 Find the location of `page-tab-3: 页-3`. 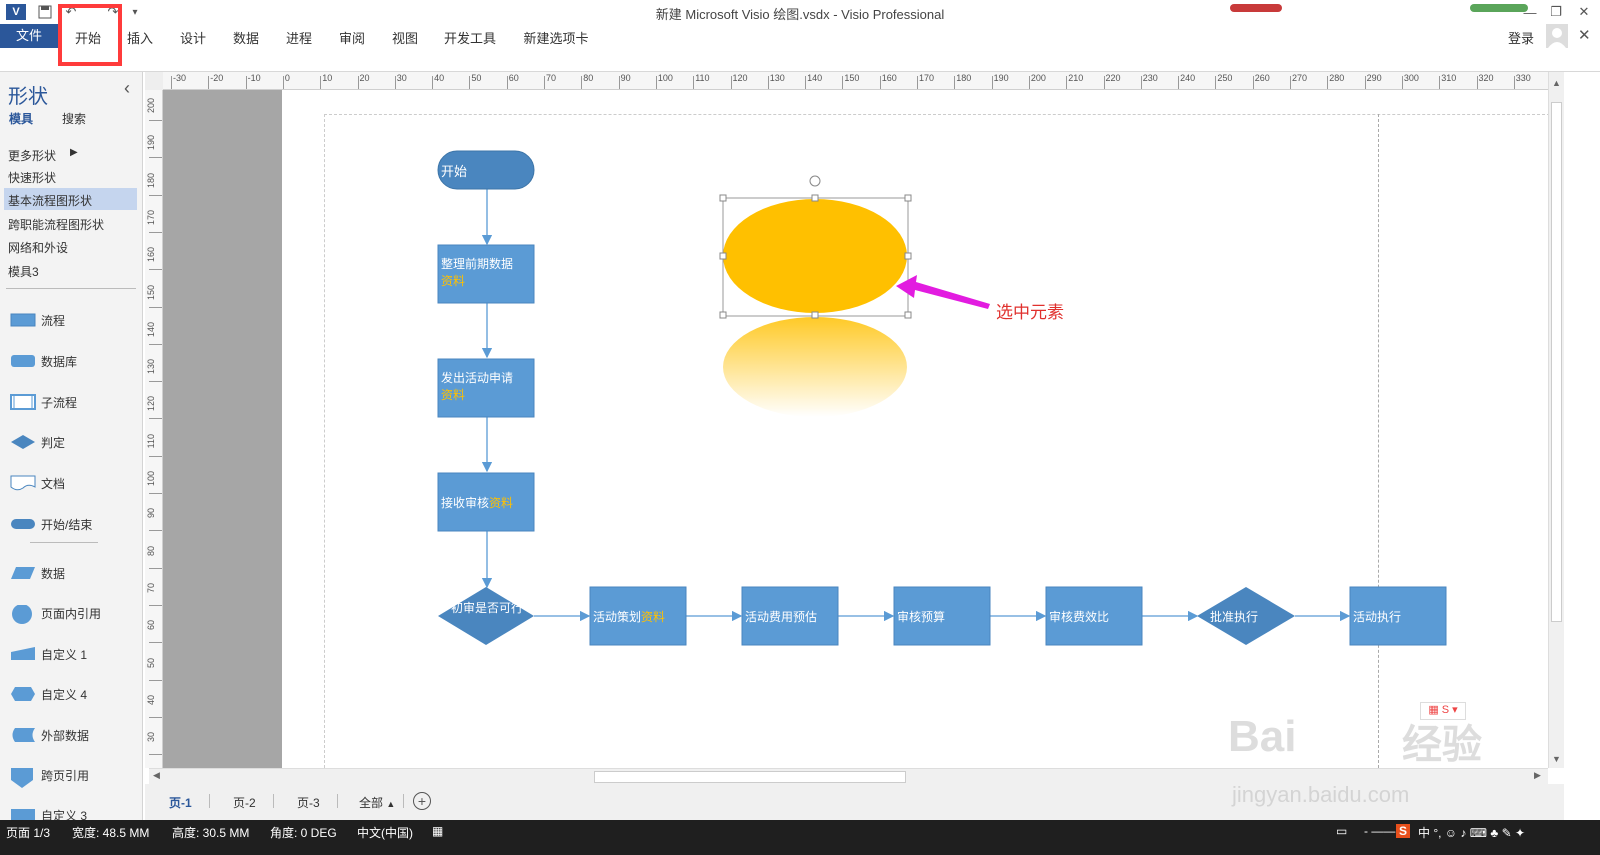

page-tab-3: 页-3 is located at coordinates (308, 802).